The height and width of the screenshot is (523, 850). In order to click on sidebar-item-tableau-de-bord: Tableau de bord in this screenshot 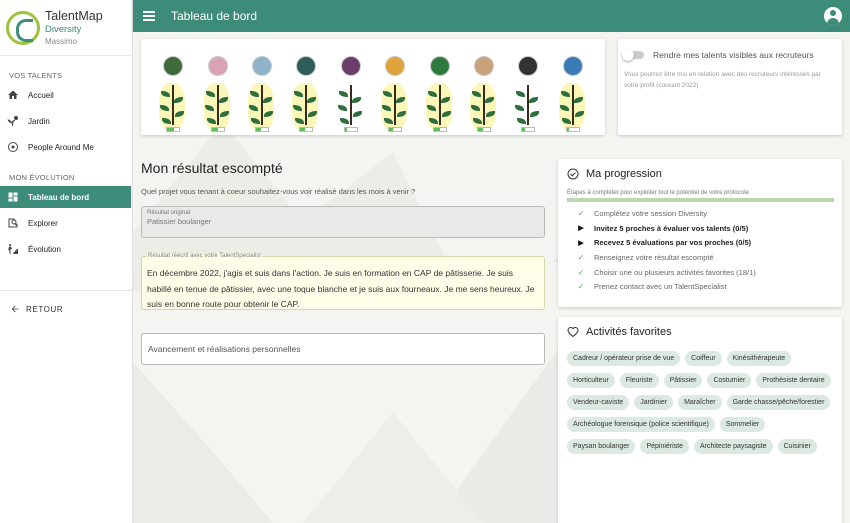, I will do `click(65, 197)`.